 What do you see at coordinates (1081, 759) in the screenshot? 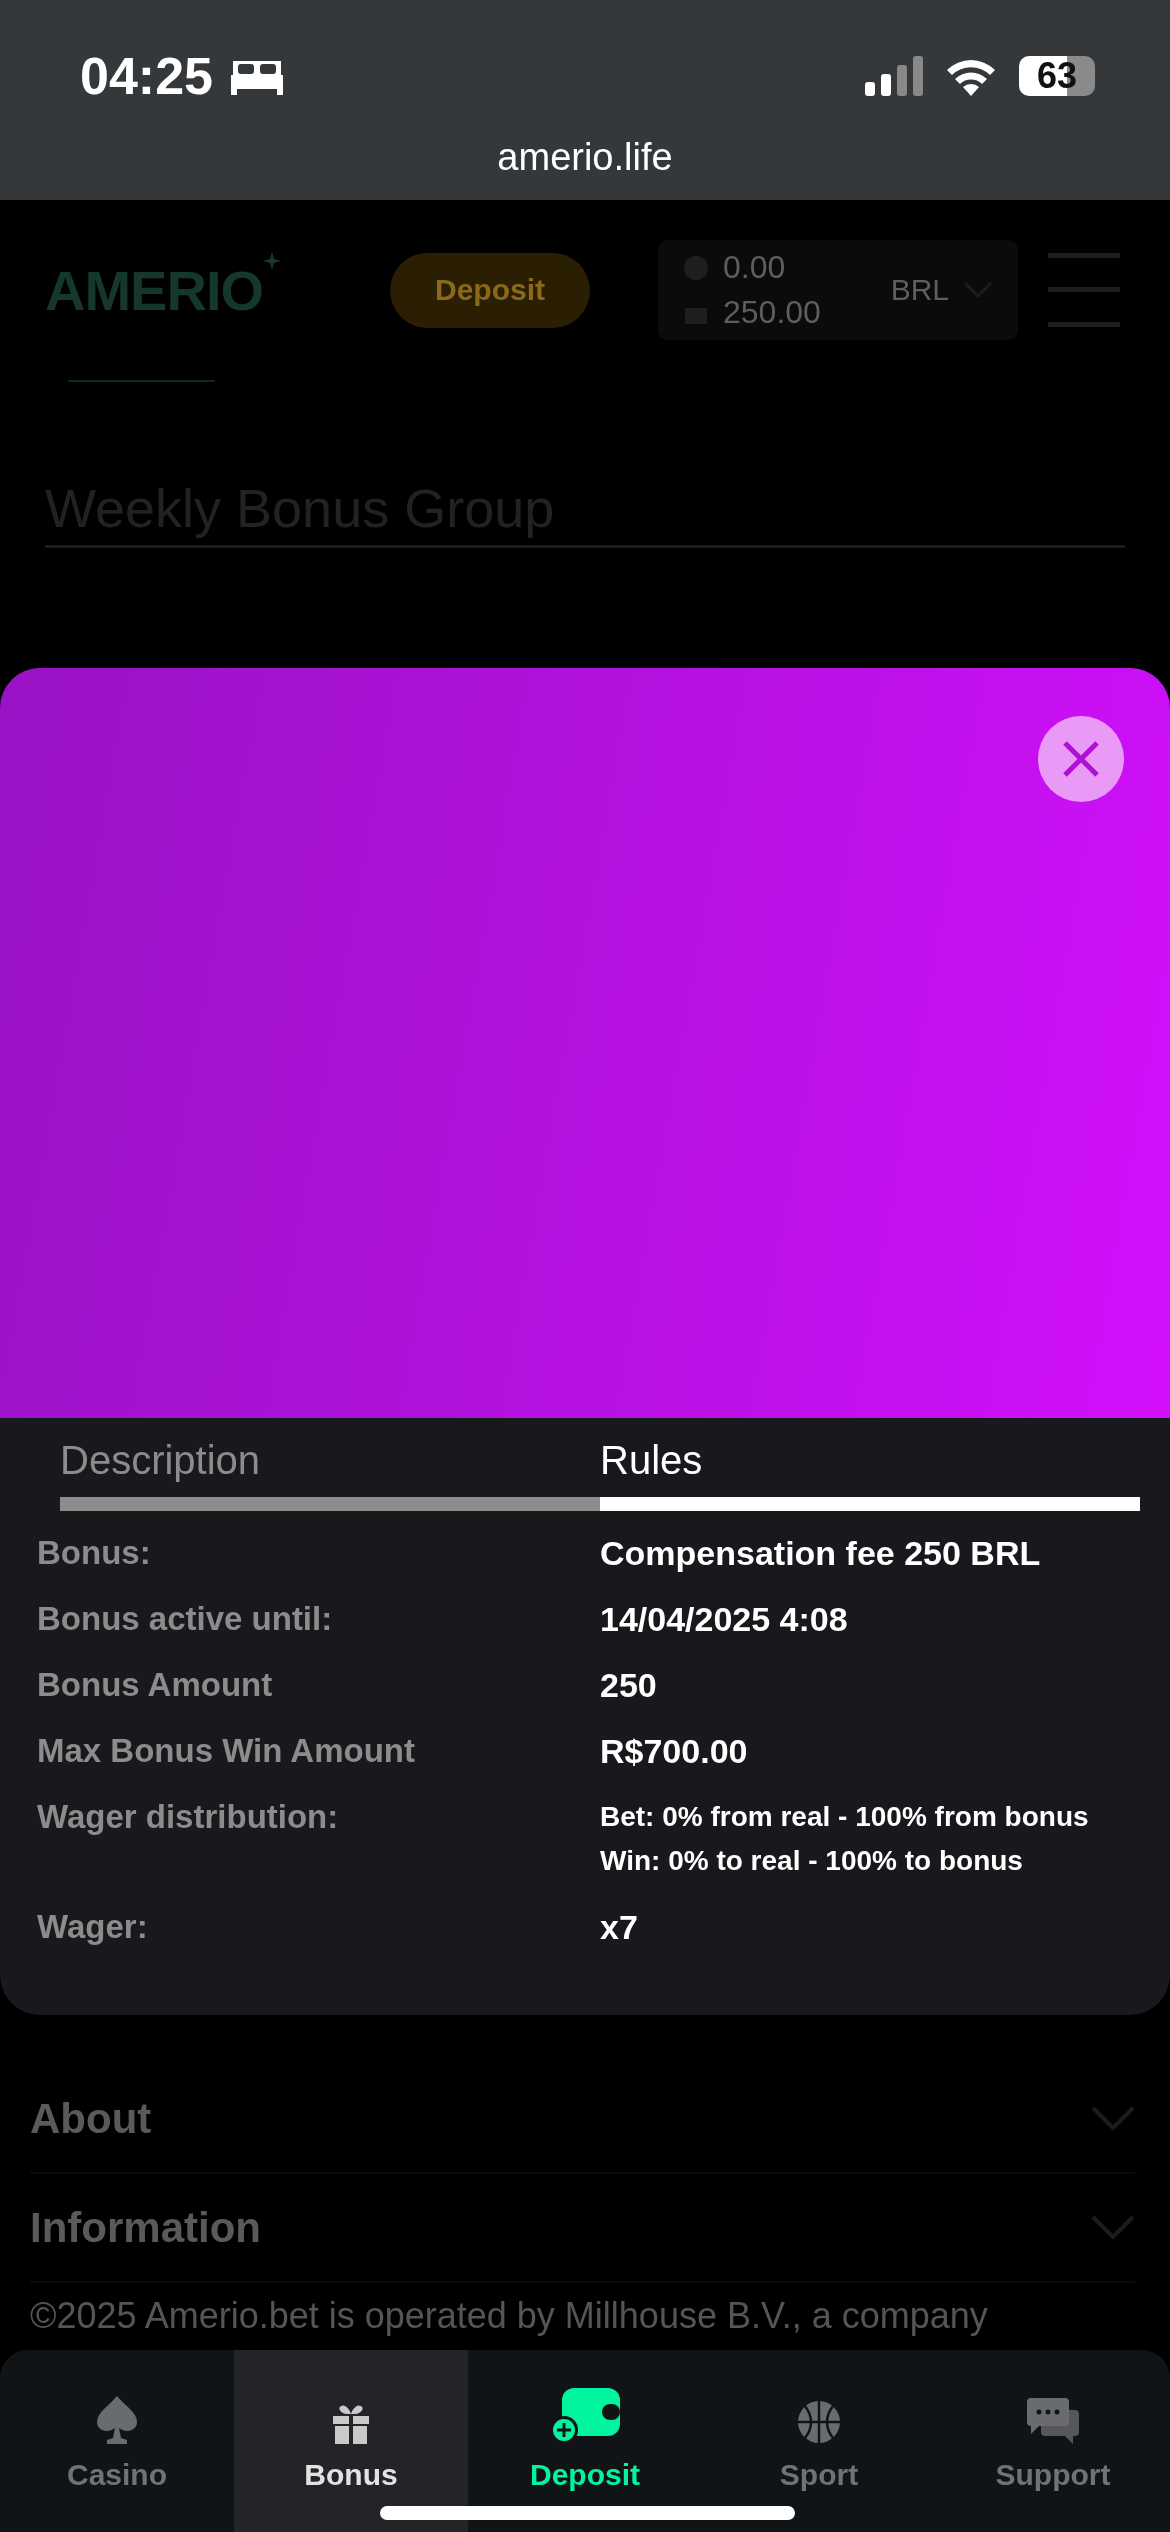
I see `close-icon` at bounding box center [1081, 759].